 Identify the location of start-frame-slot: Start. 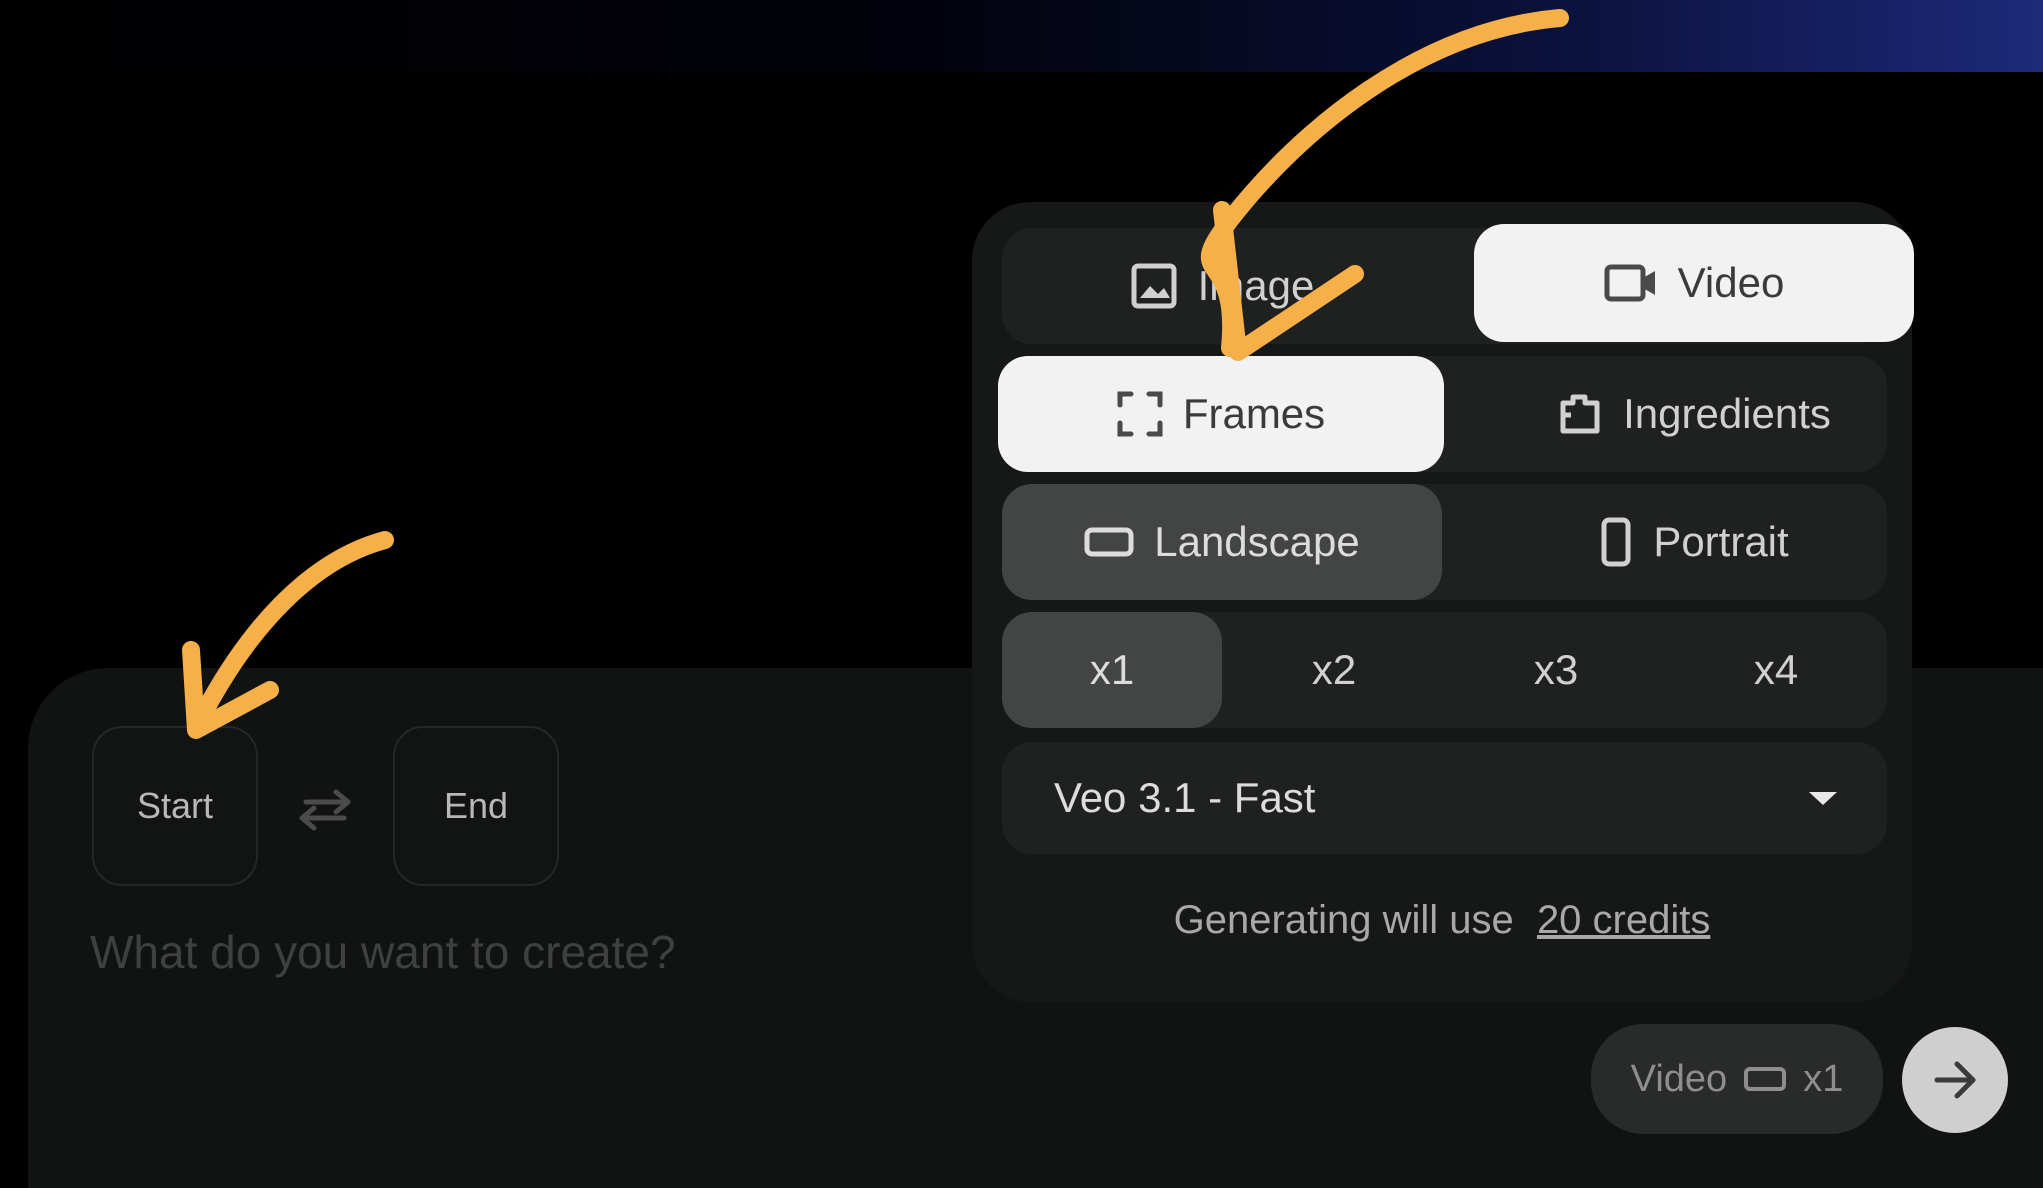
(175, 806).